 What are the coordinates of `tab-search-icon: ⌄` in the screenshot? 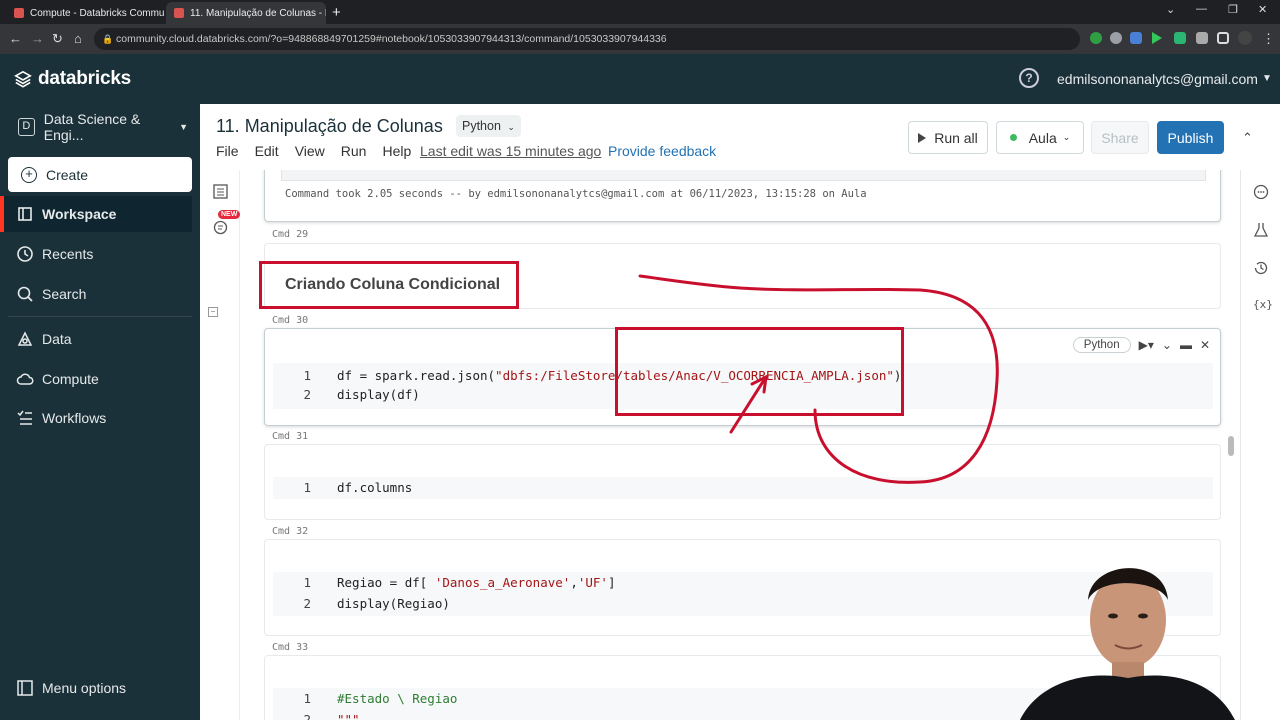 It's located at (1170, 9).